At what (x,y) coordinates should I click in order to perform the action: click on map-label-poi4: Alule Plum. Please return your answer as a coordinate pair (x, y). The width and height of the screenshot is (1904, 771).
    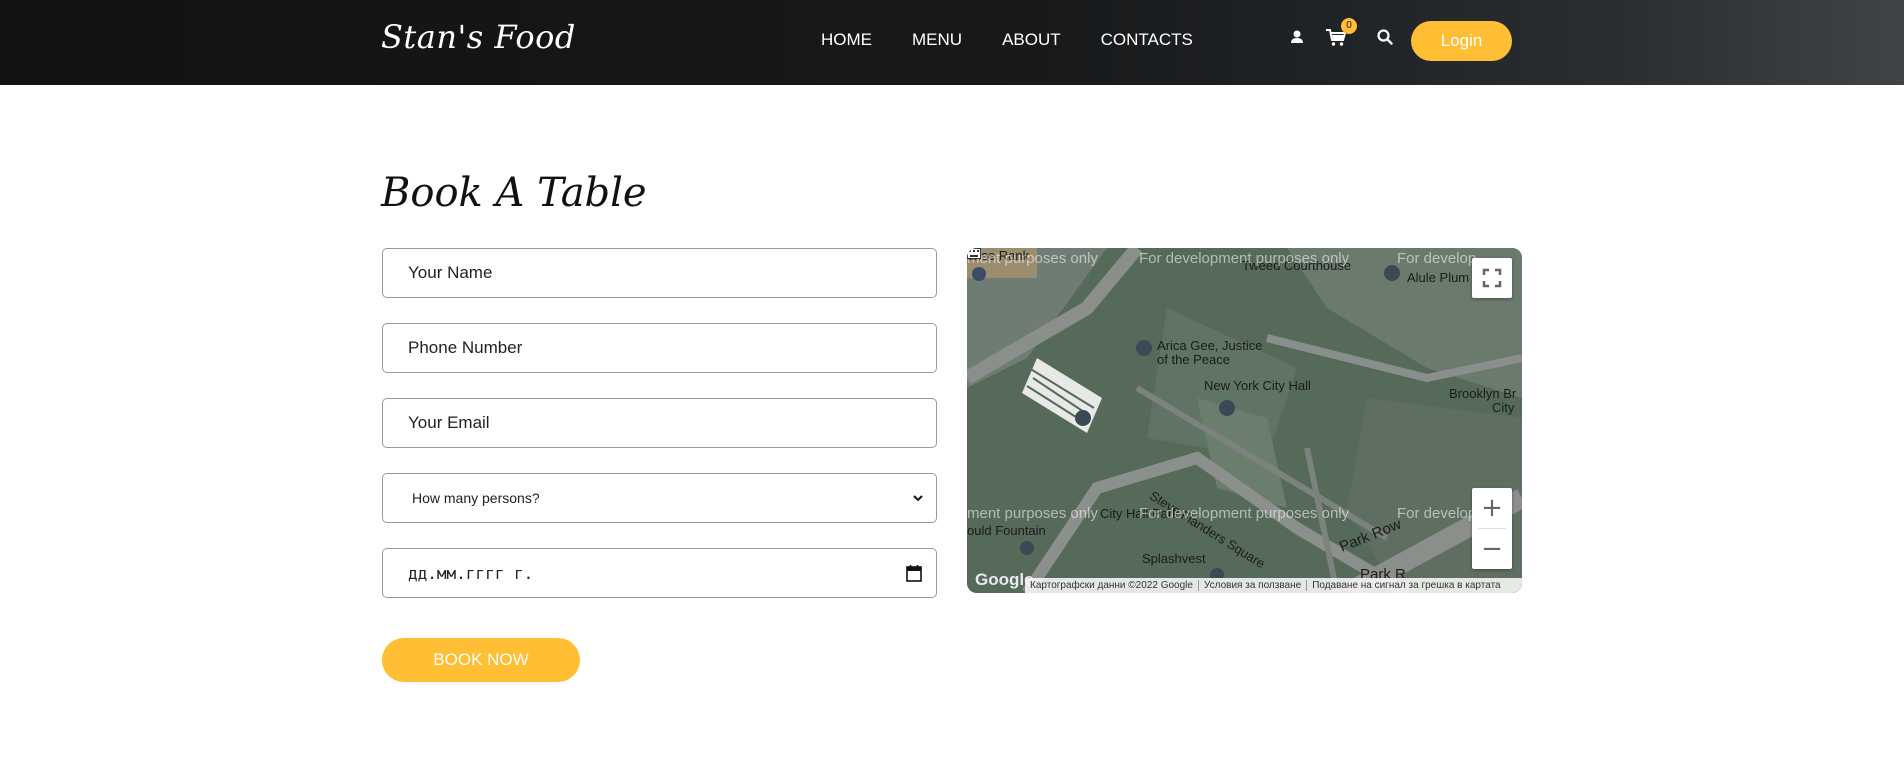
    Looking at the image, I should click on (1438, 277).